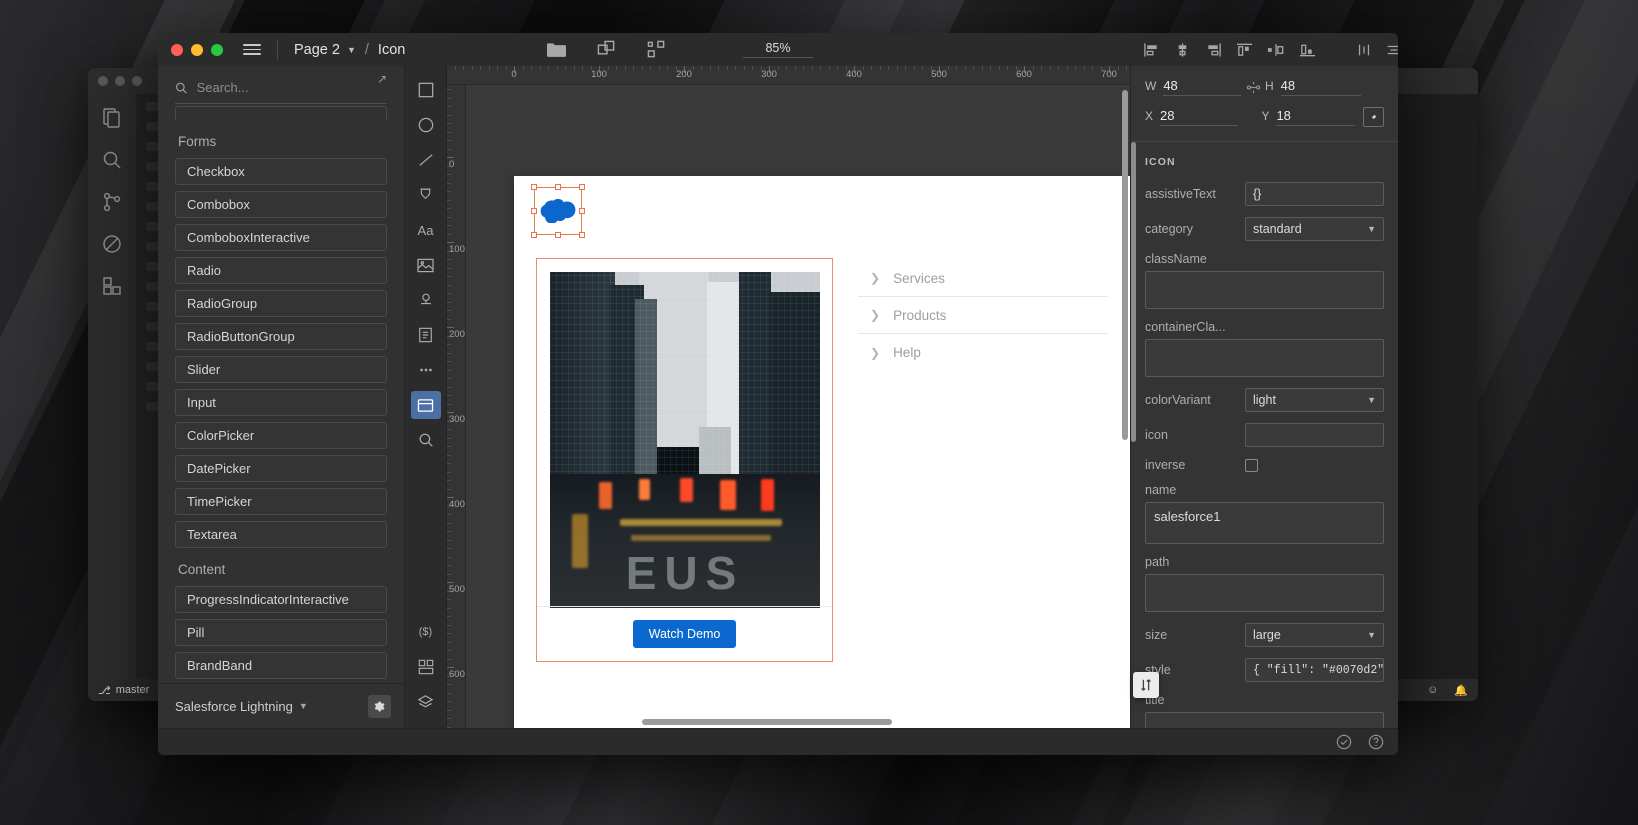 The image size is (1638, 825). What do you see at coordinates (281, 303) in the screenshot?
I see `list-item: RadioGroup` at bounding box center [281, 303].